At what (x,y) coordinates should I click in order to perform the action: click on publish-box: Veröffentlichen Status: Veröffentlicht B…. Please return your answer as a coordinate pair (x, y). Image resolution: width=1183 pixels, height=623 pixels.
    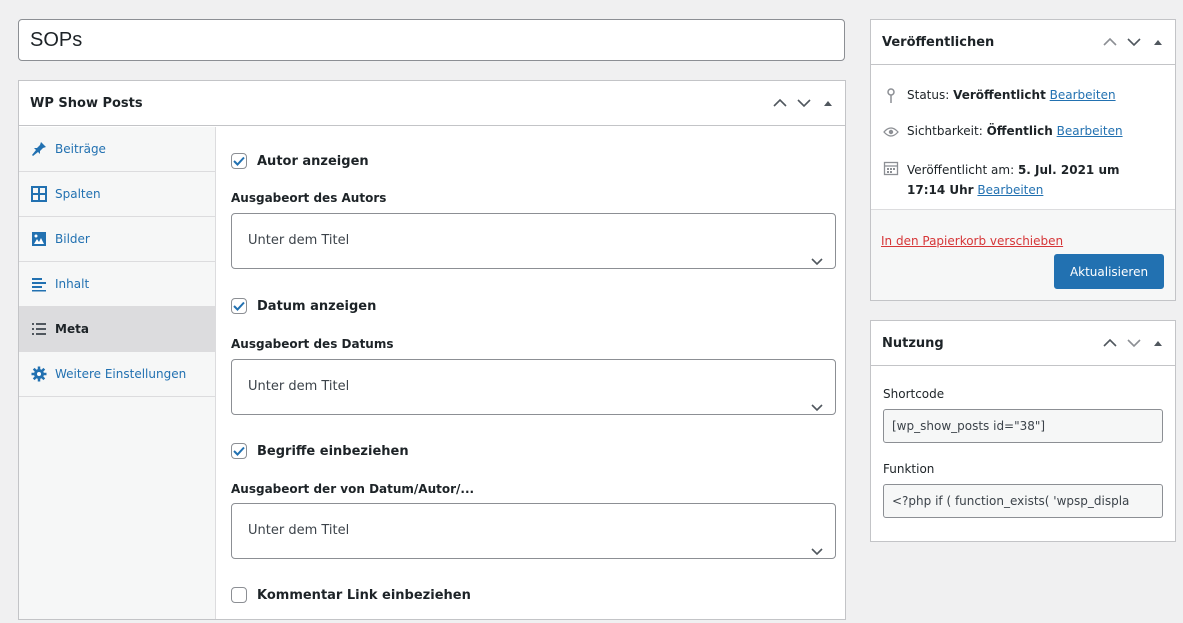
    Looking at the image, I should click on (1023, 160).